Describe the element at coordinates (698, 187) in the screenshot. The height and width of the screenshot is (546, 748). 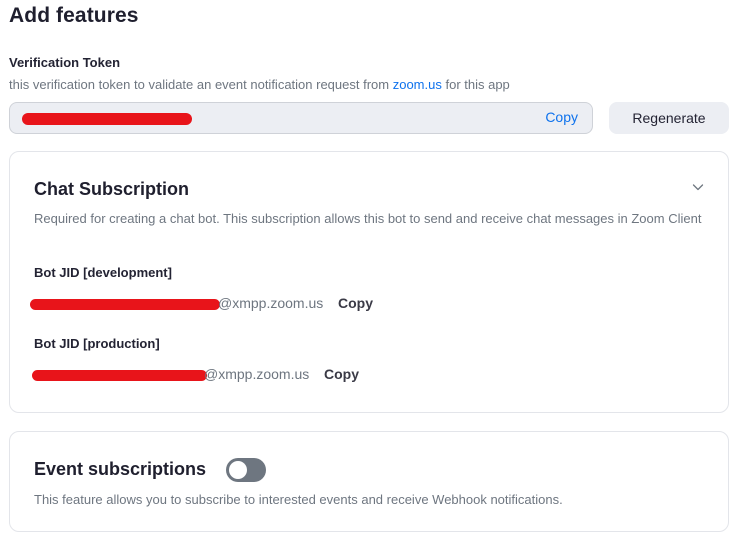
I see `chevron-down-icon` at that location.